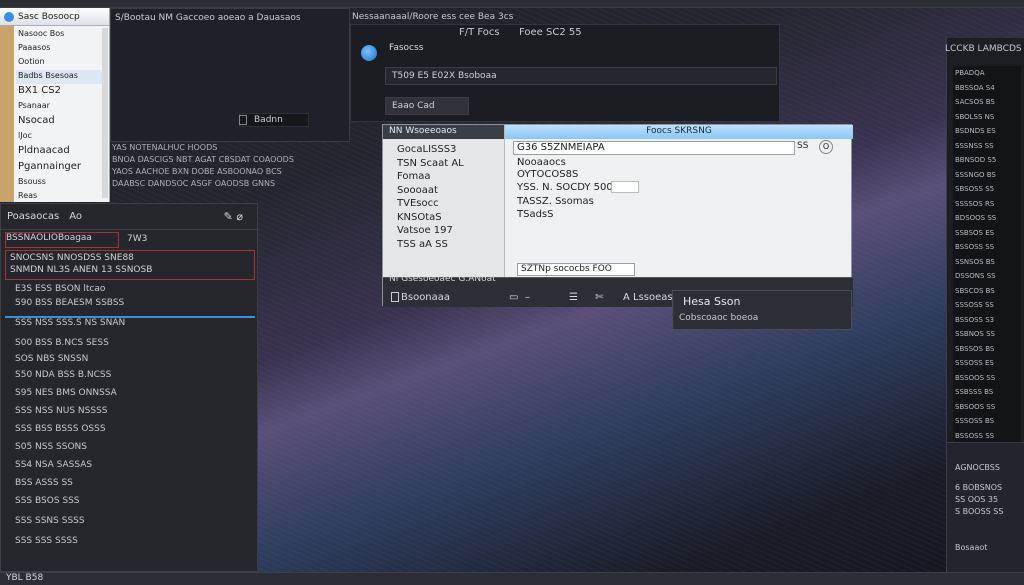 The image size is (1024, 585). Describe the element at coordinates (274, 120) in the screenshot. I see `name-field: Badnn` at that location.